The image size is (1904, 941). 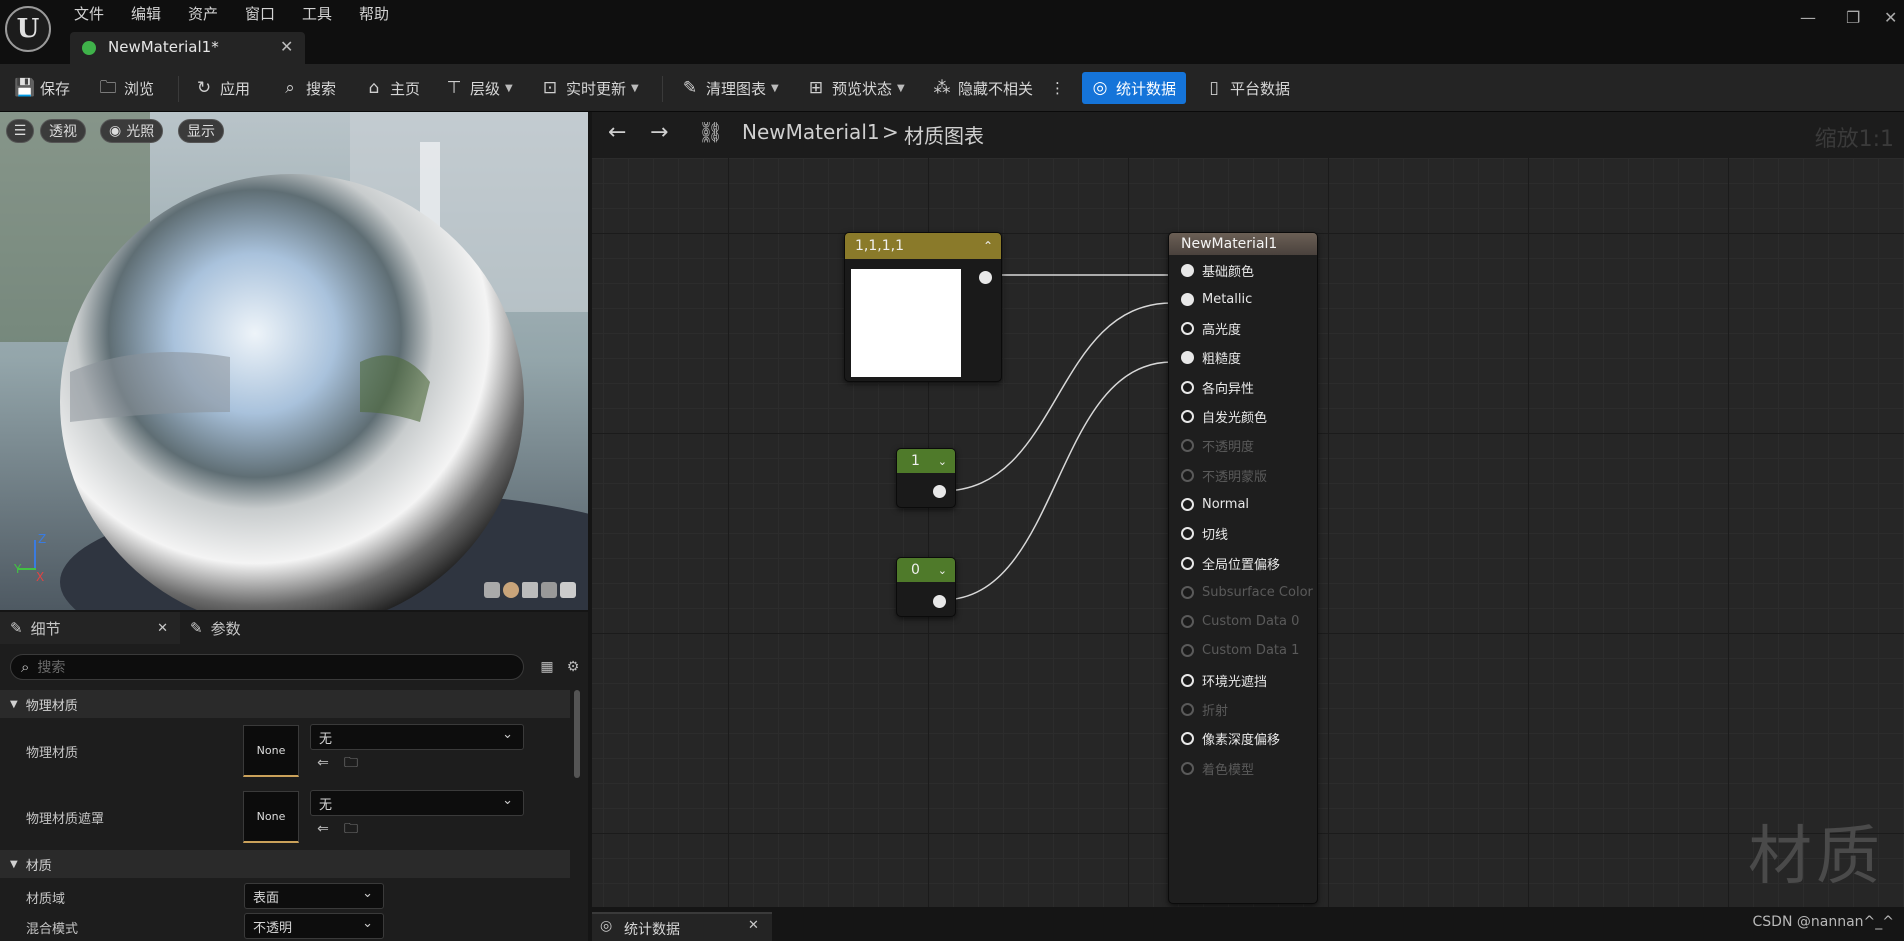 What do you see at coordinates (855, 88) in the screenshot?
I see `preview-state-button: ⊞ 预览状态 ▼` at bounding box center [855, 88].